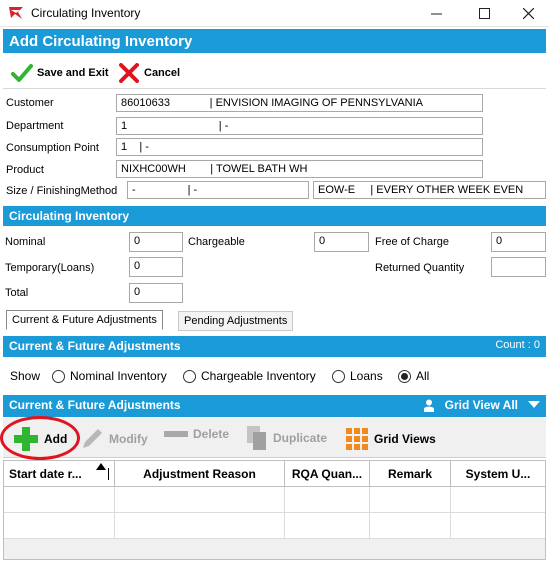 This screenshot has height=563, width=549. I want to click on maximize-icon, so click(484, 13).